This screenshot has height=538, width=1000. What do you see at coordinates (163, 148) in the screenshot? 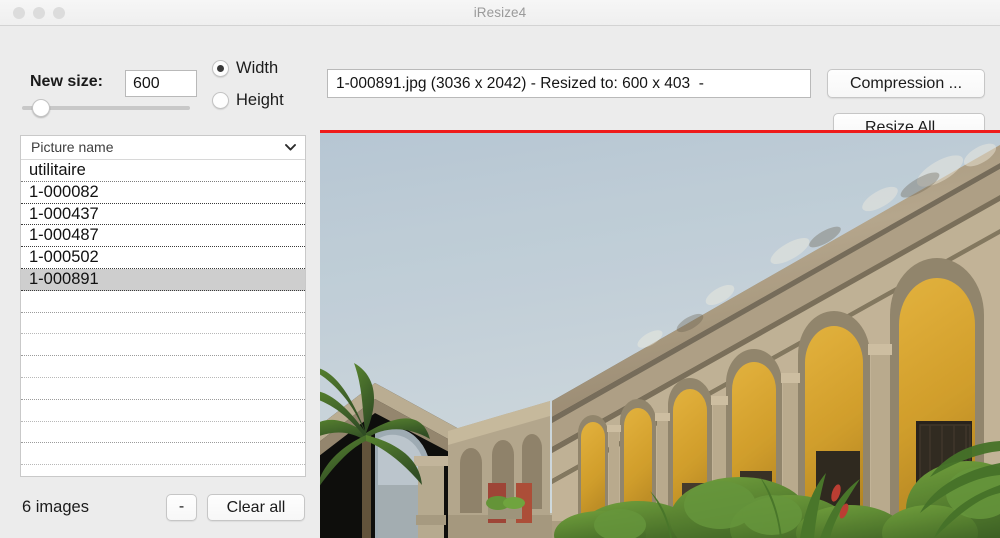
I see `list-column-header: Picture name` at bounding box center [163, 148].